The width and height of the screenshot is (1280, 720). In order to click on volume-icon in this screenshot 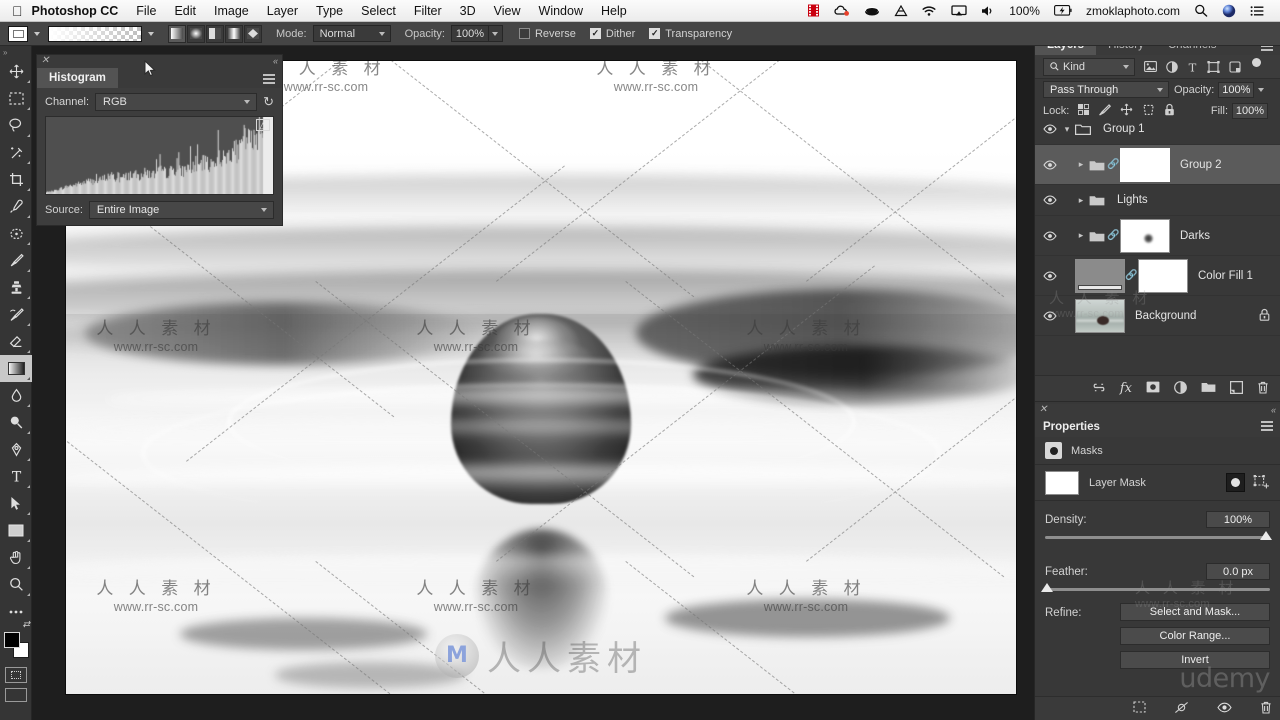, I will do `click(988, 11)`.